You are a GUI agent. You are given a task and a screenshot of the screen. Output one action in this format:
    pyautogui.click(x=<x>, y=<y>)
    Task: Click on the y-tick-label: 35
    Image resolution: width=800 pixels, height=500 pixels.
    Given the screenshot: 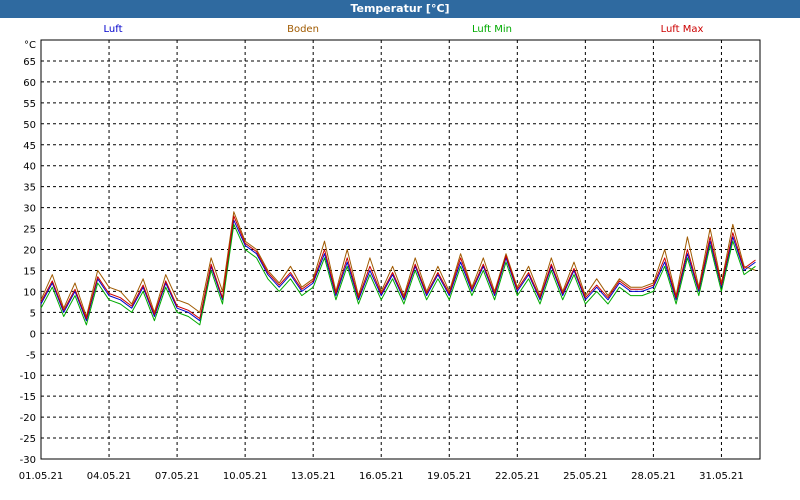 What is the action you would take?
    pyautogui.click(x=29, y=188)
    